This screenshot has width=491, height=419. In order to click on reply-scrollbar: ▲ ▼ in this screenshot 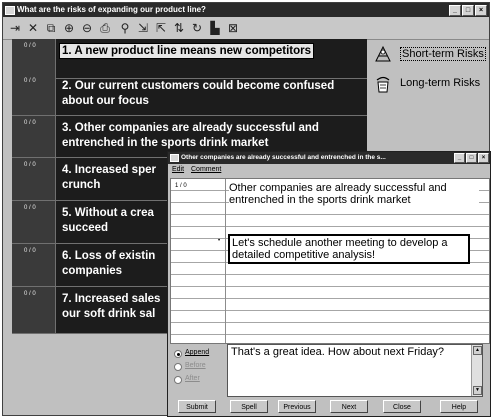, I will do `click(476, 370)`.